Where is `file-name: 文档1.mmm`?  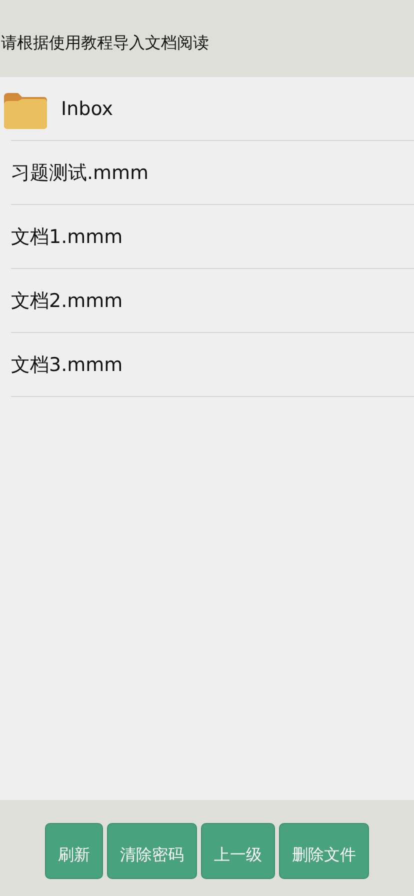
file-name: 文档1.mmm is located at coordinates (67, 237).